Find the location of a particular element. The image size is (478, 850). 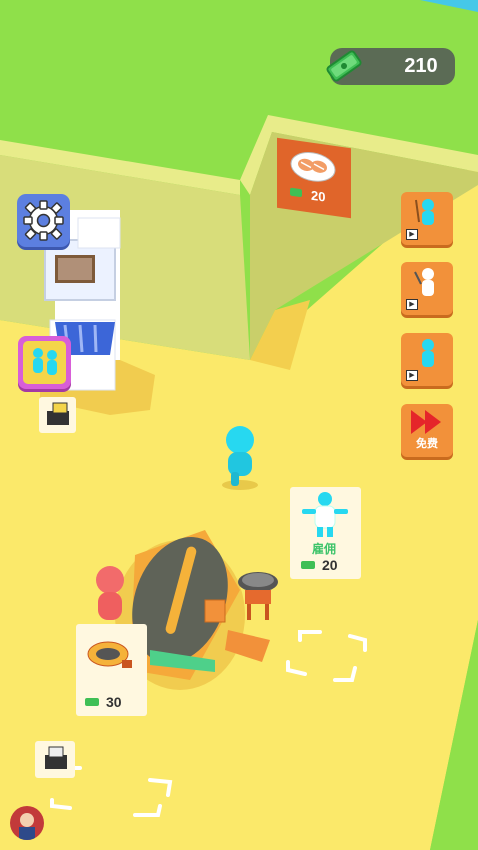

money-value: 210 is located at coordinates (421, 66).